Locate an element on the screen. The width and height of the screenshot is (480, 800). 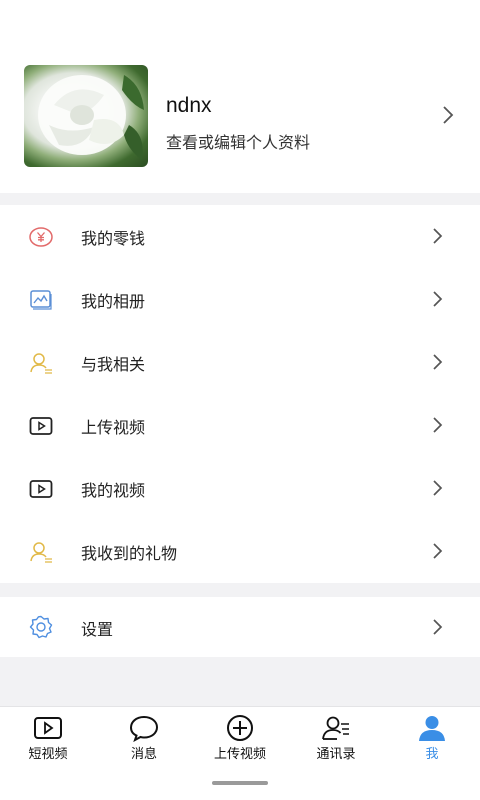
tab-label: 短视频 is located at coordinates (48, 754).